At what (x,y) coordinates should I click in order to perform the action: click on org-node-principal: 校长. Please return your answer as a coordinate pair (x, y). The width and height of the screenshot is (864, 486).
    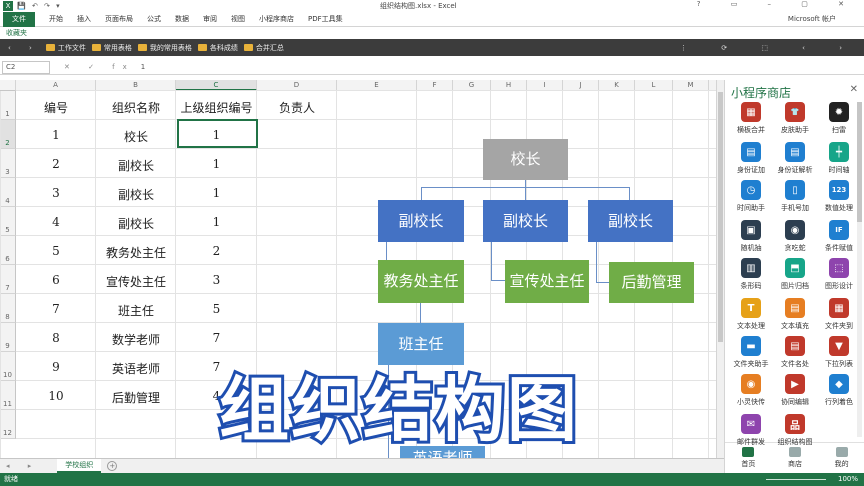
    Looking at the image, I should click on (525, 159).